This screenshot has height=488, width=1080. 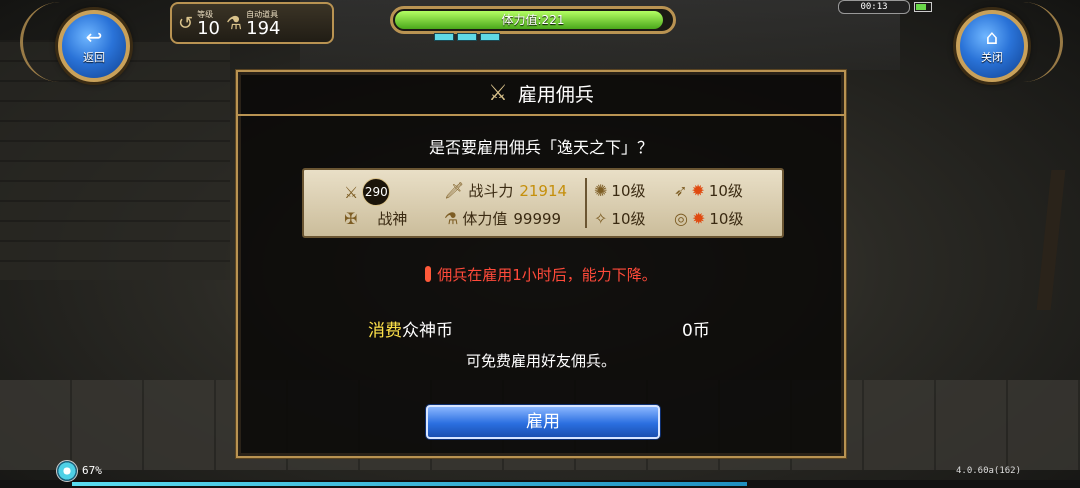 I want to click on cost-currency: 众神币, so click(x=427, y=331).